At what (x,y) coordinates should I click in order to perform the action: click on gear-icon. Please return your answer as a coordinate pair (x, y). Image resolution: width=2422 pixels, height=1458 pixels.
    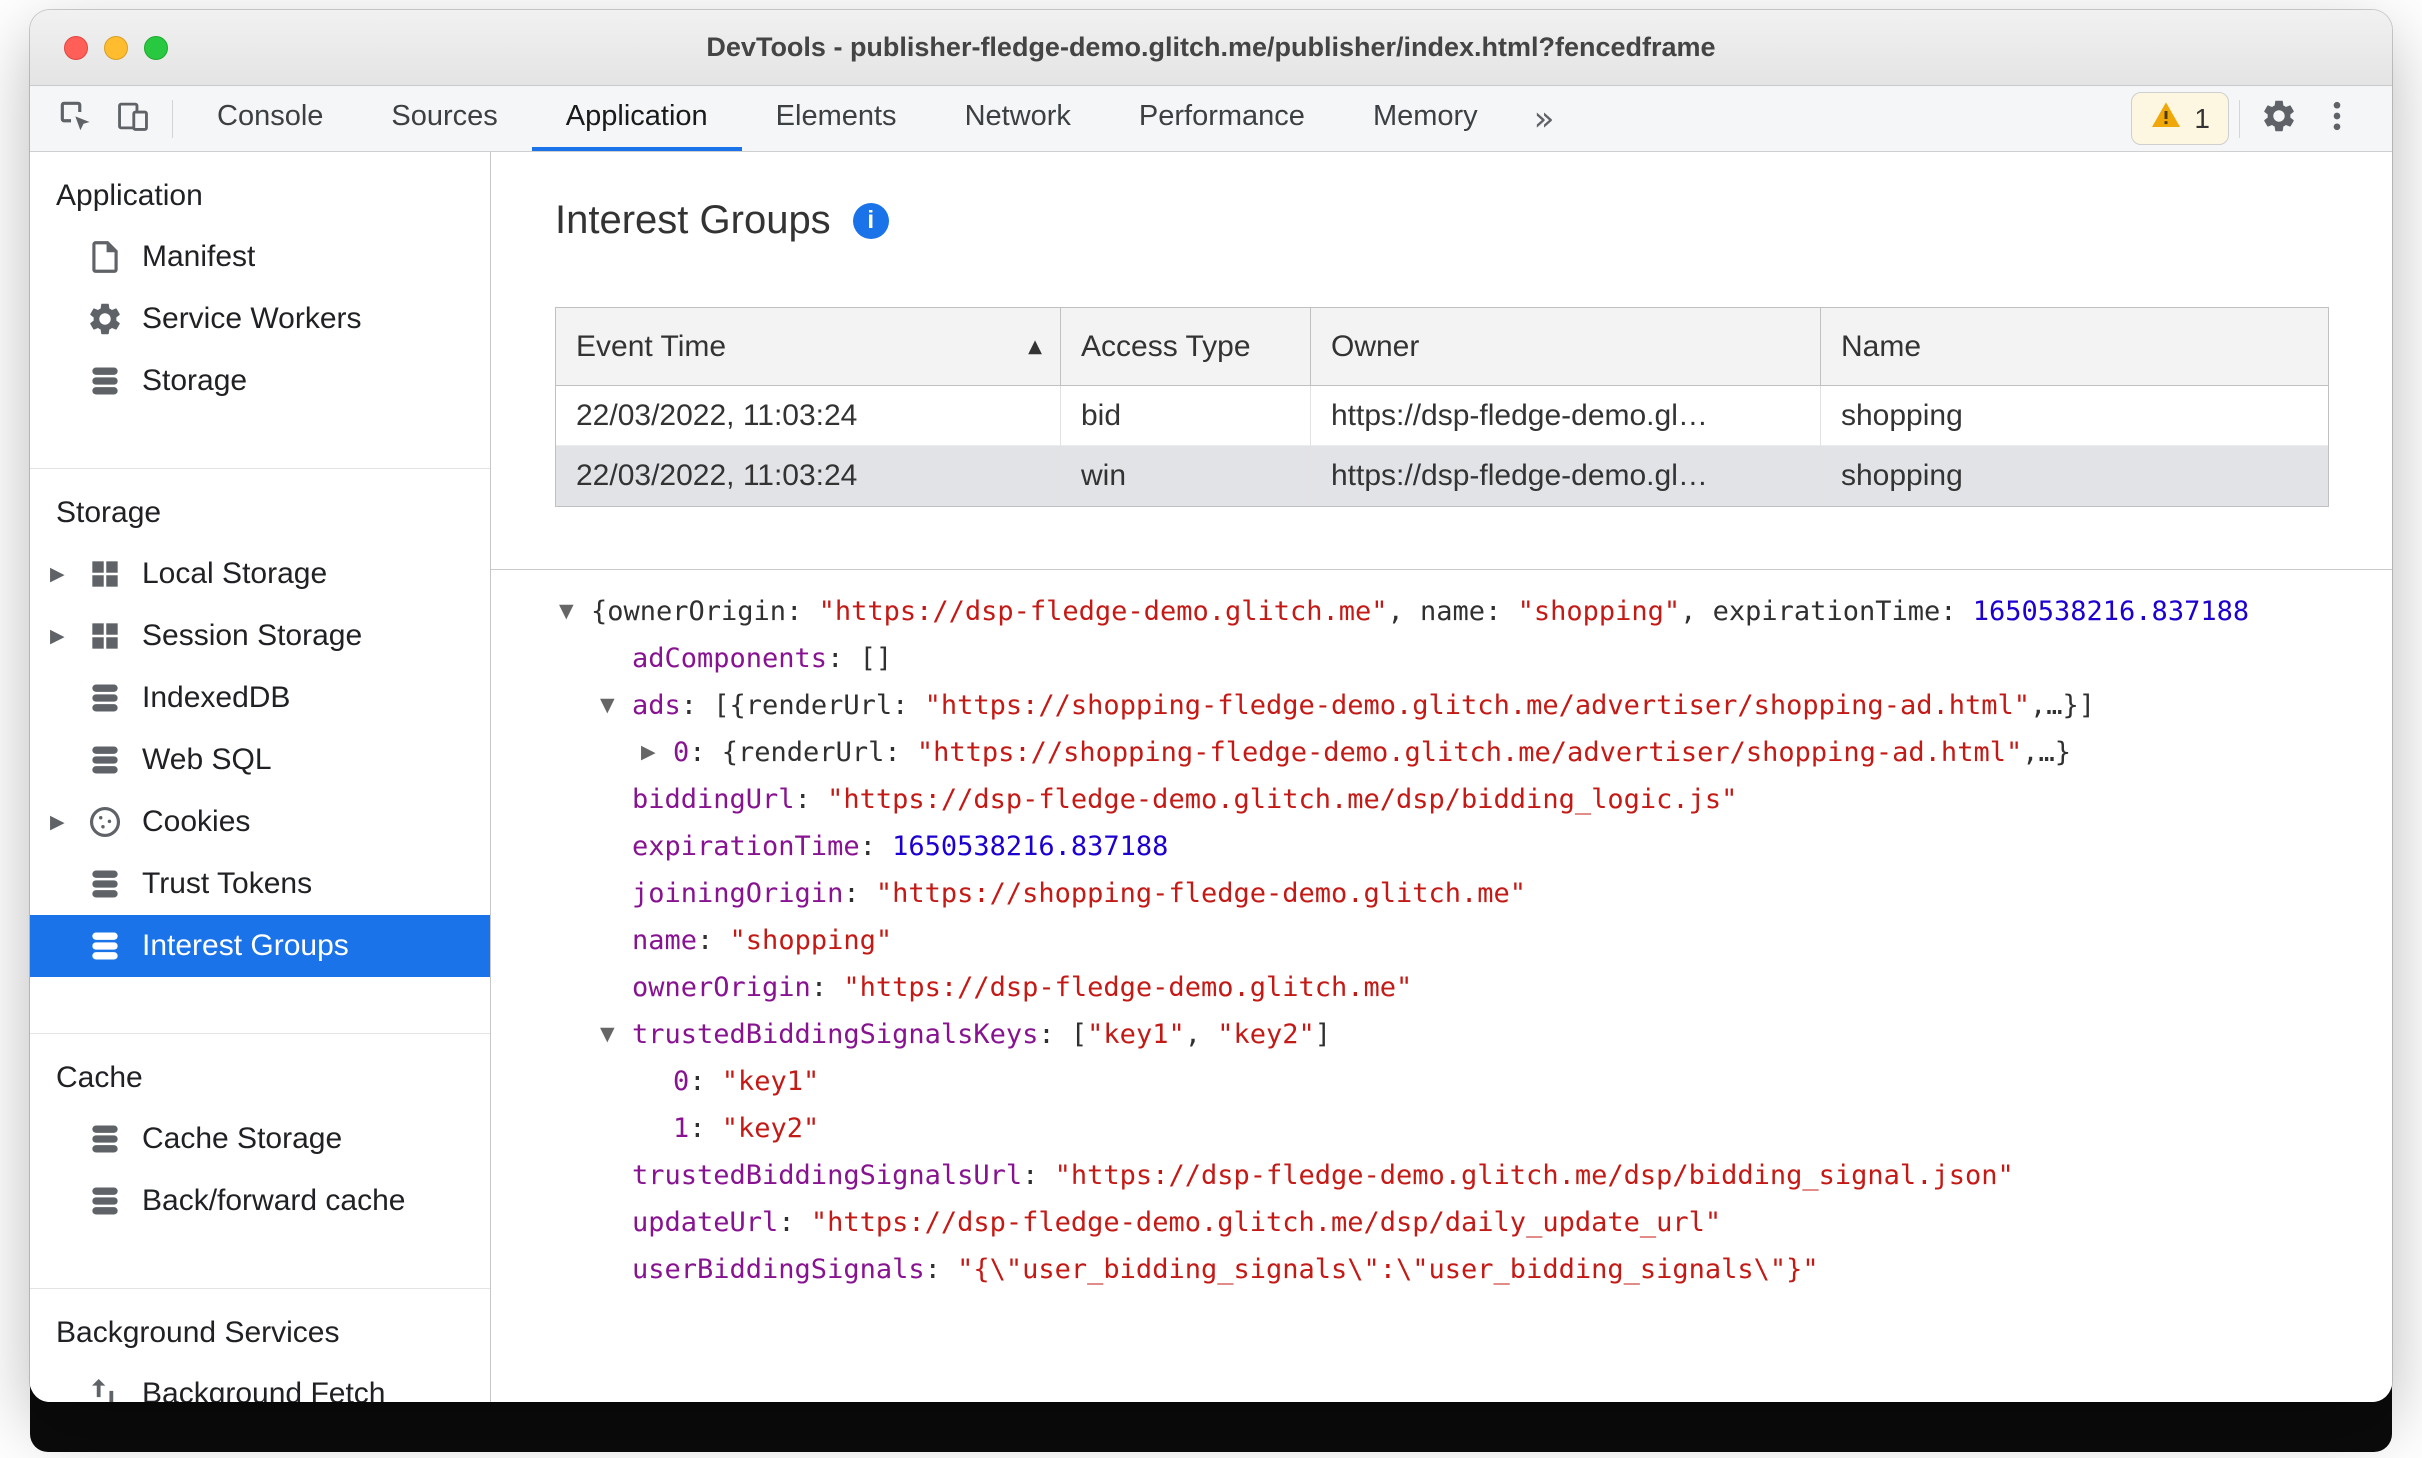
    Looking at the image, I should click on (2279, 118).